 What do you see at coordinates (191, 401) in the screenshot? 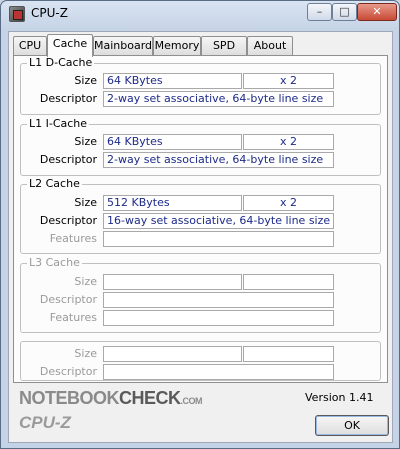
I see `watermark-part3: .COM` at bounding box center [191, 401].